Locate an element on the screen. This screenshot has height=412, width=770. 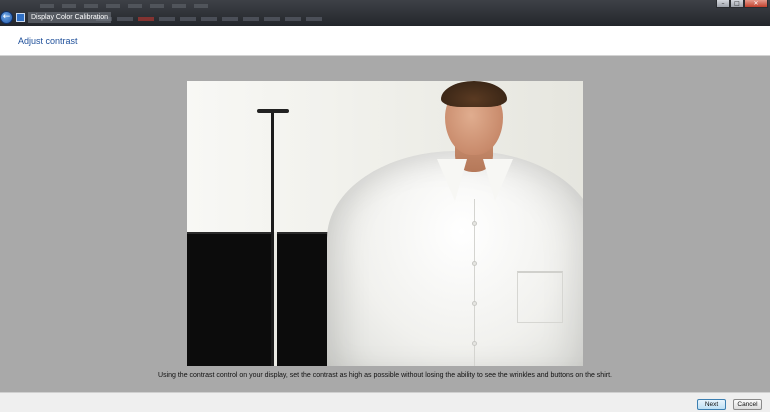
close-button: ✕ is located at coordinates (756, 4).